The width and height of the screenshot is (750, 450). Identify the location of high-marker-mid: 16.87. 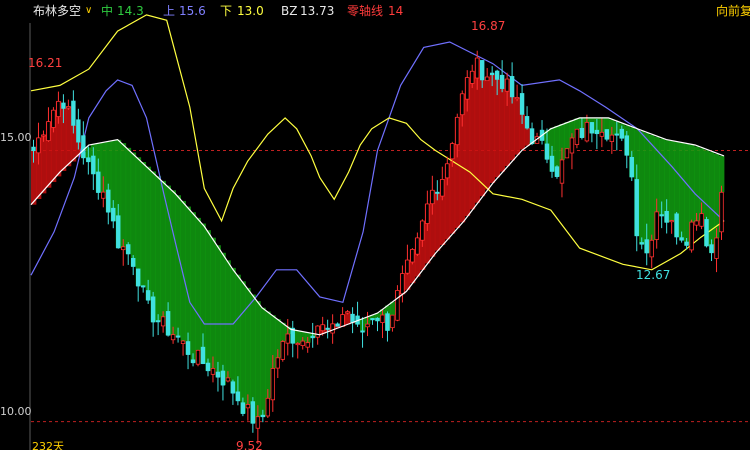
(488, 26).